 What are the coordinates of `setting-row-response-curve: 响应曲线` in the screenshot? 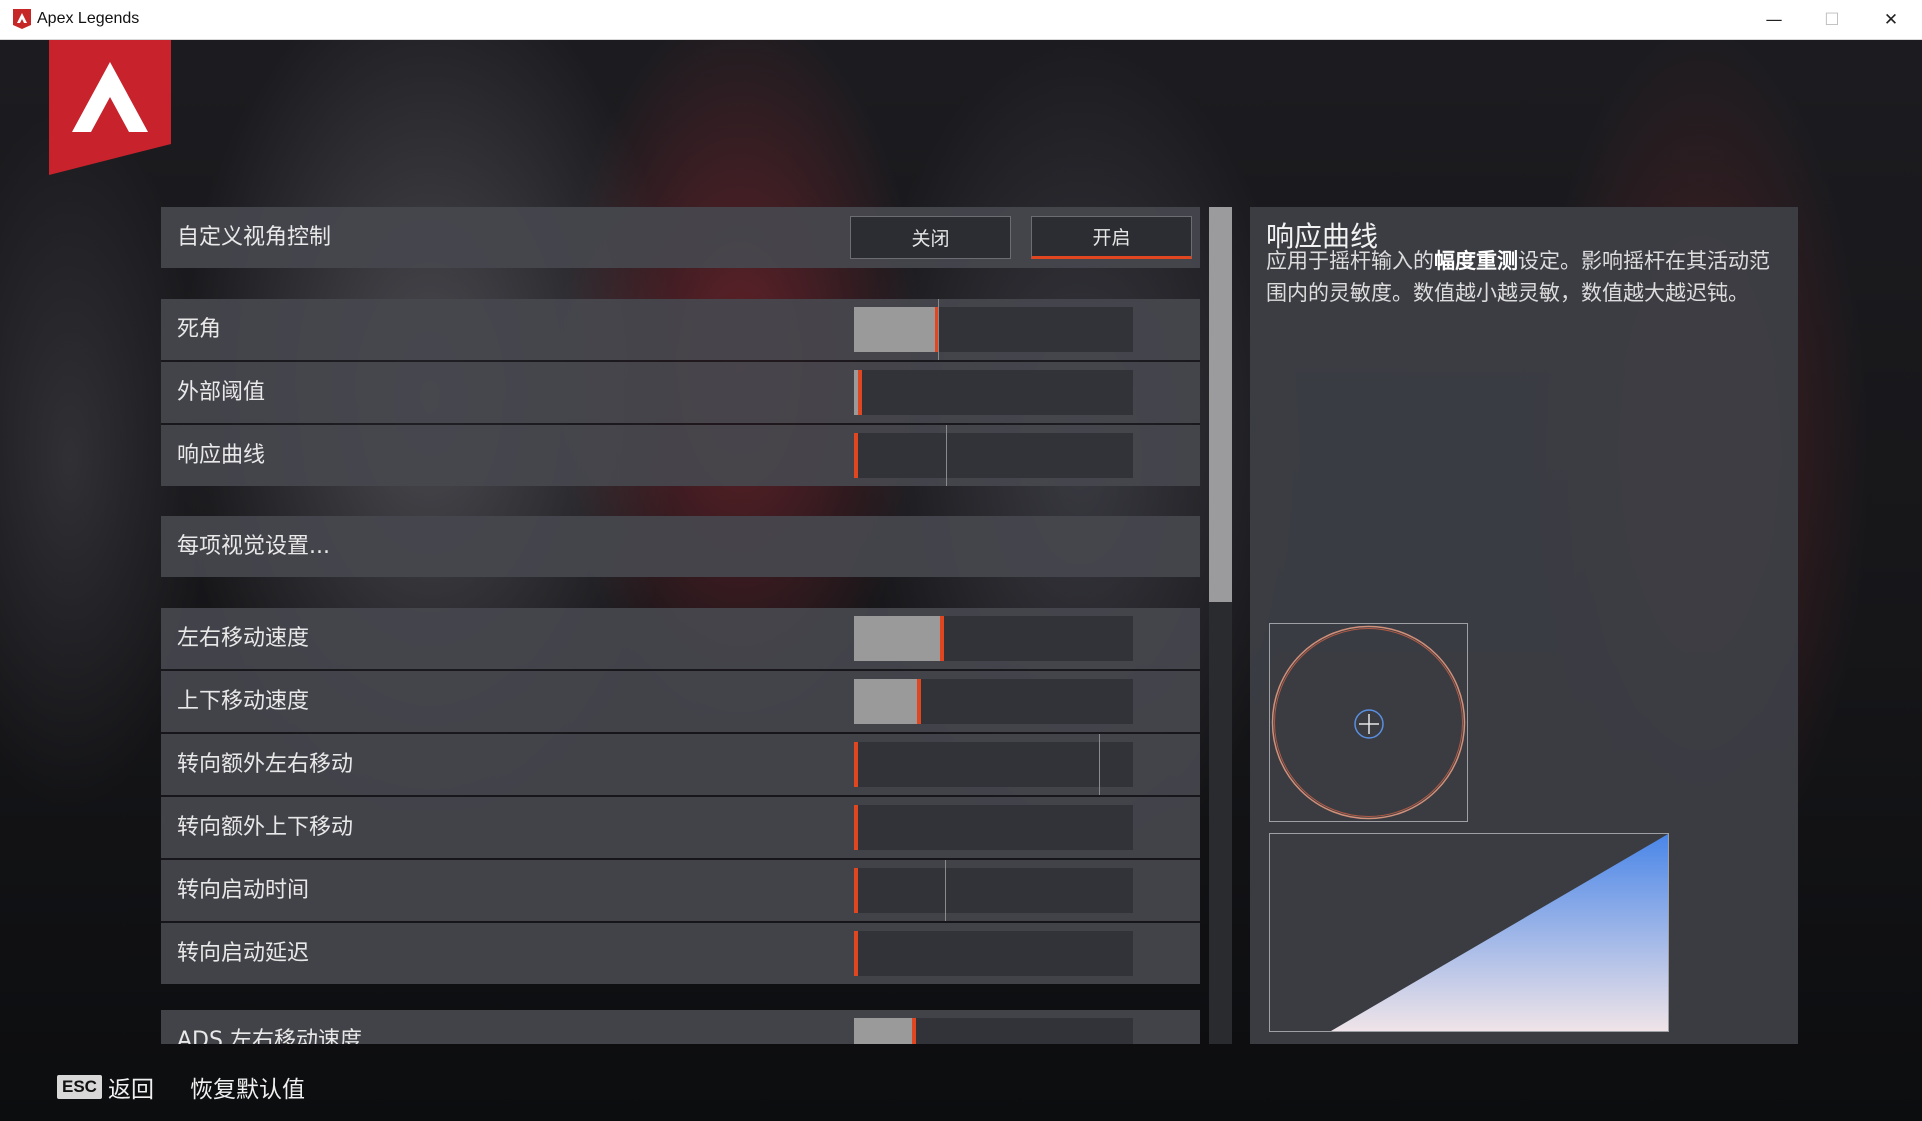 It's located at (680, 455).